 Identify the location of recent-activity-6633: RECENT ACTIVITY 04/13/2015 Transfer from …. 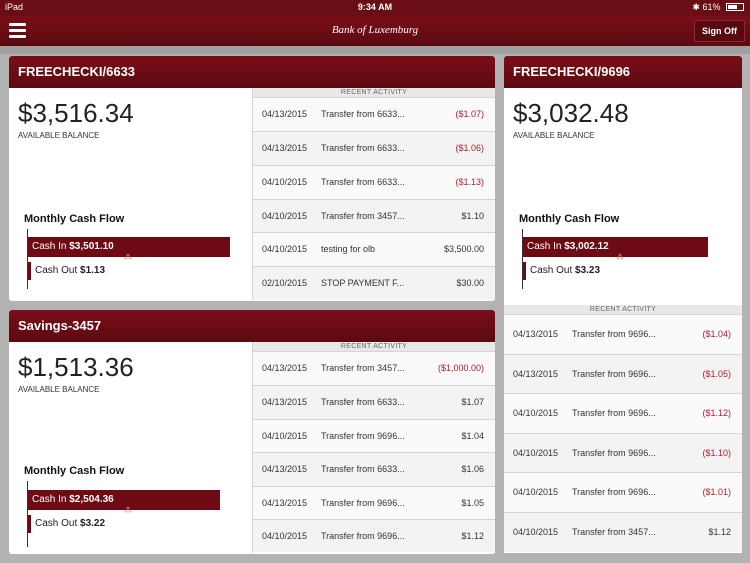
(373, 194).